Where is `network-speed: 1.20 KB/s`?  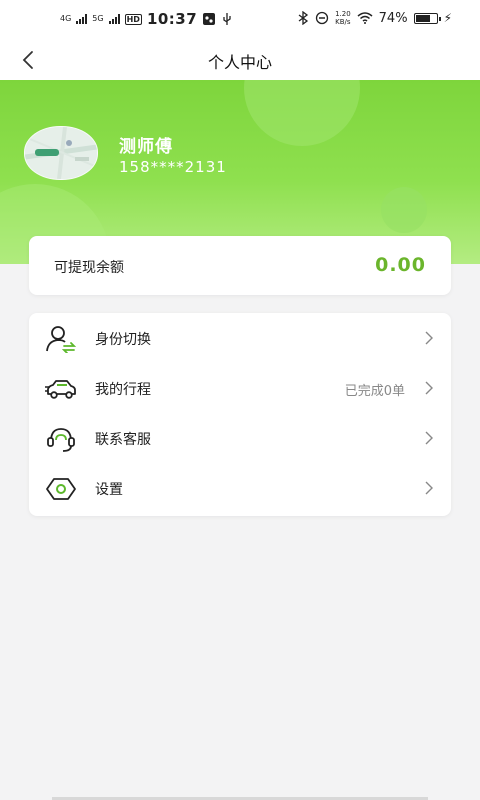 network-speed: 1.20 KB/s is located at coordinates (343, 18).